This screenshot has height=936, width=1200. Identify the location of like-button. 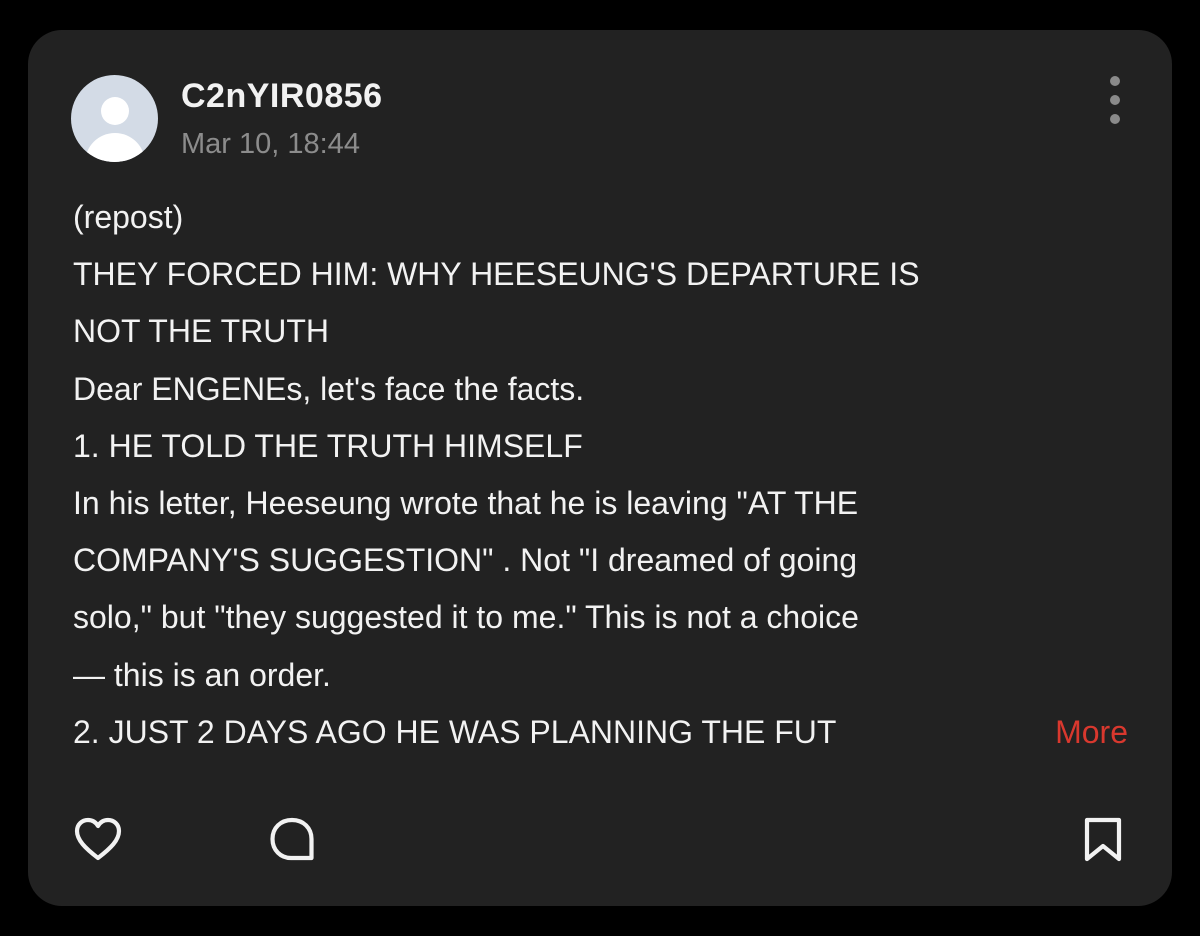
(98, 840).